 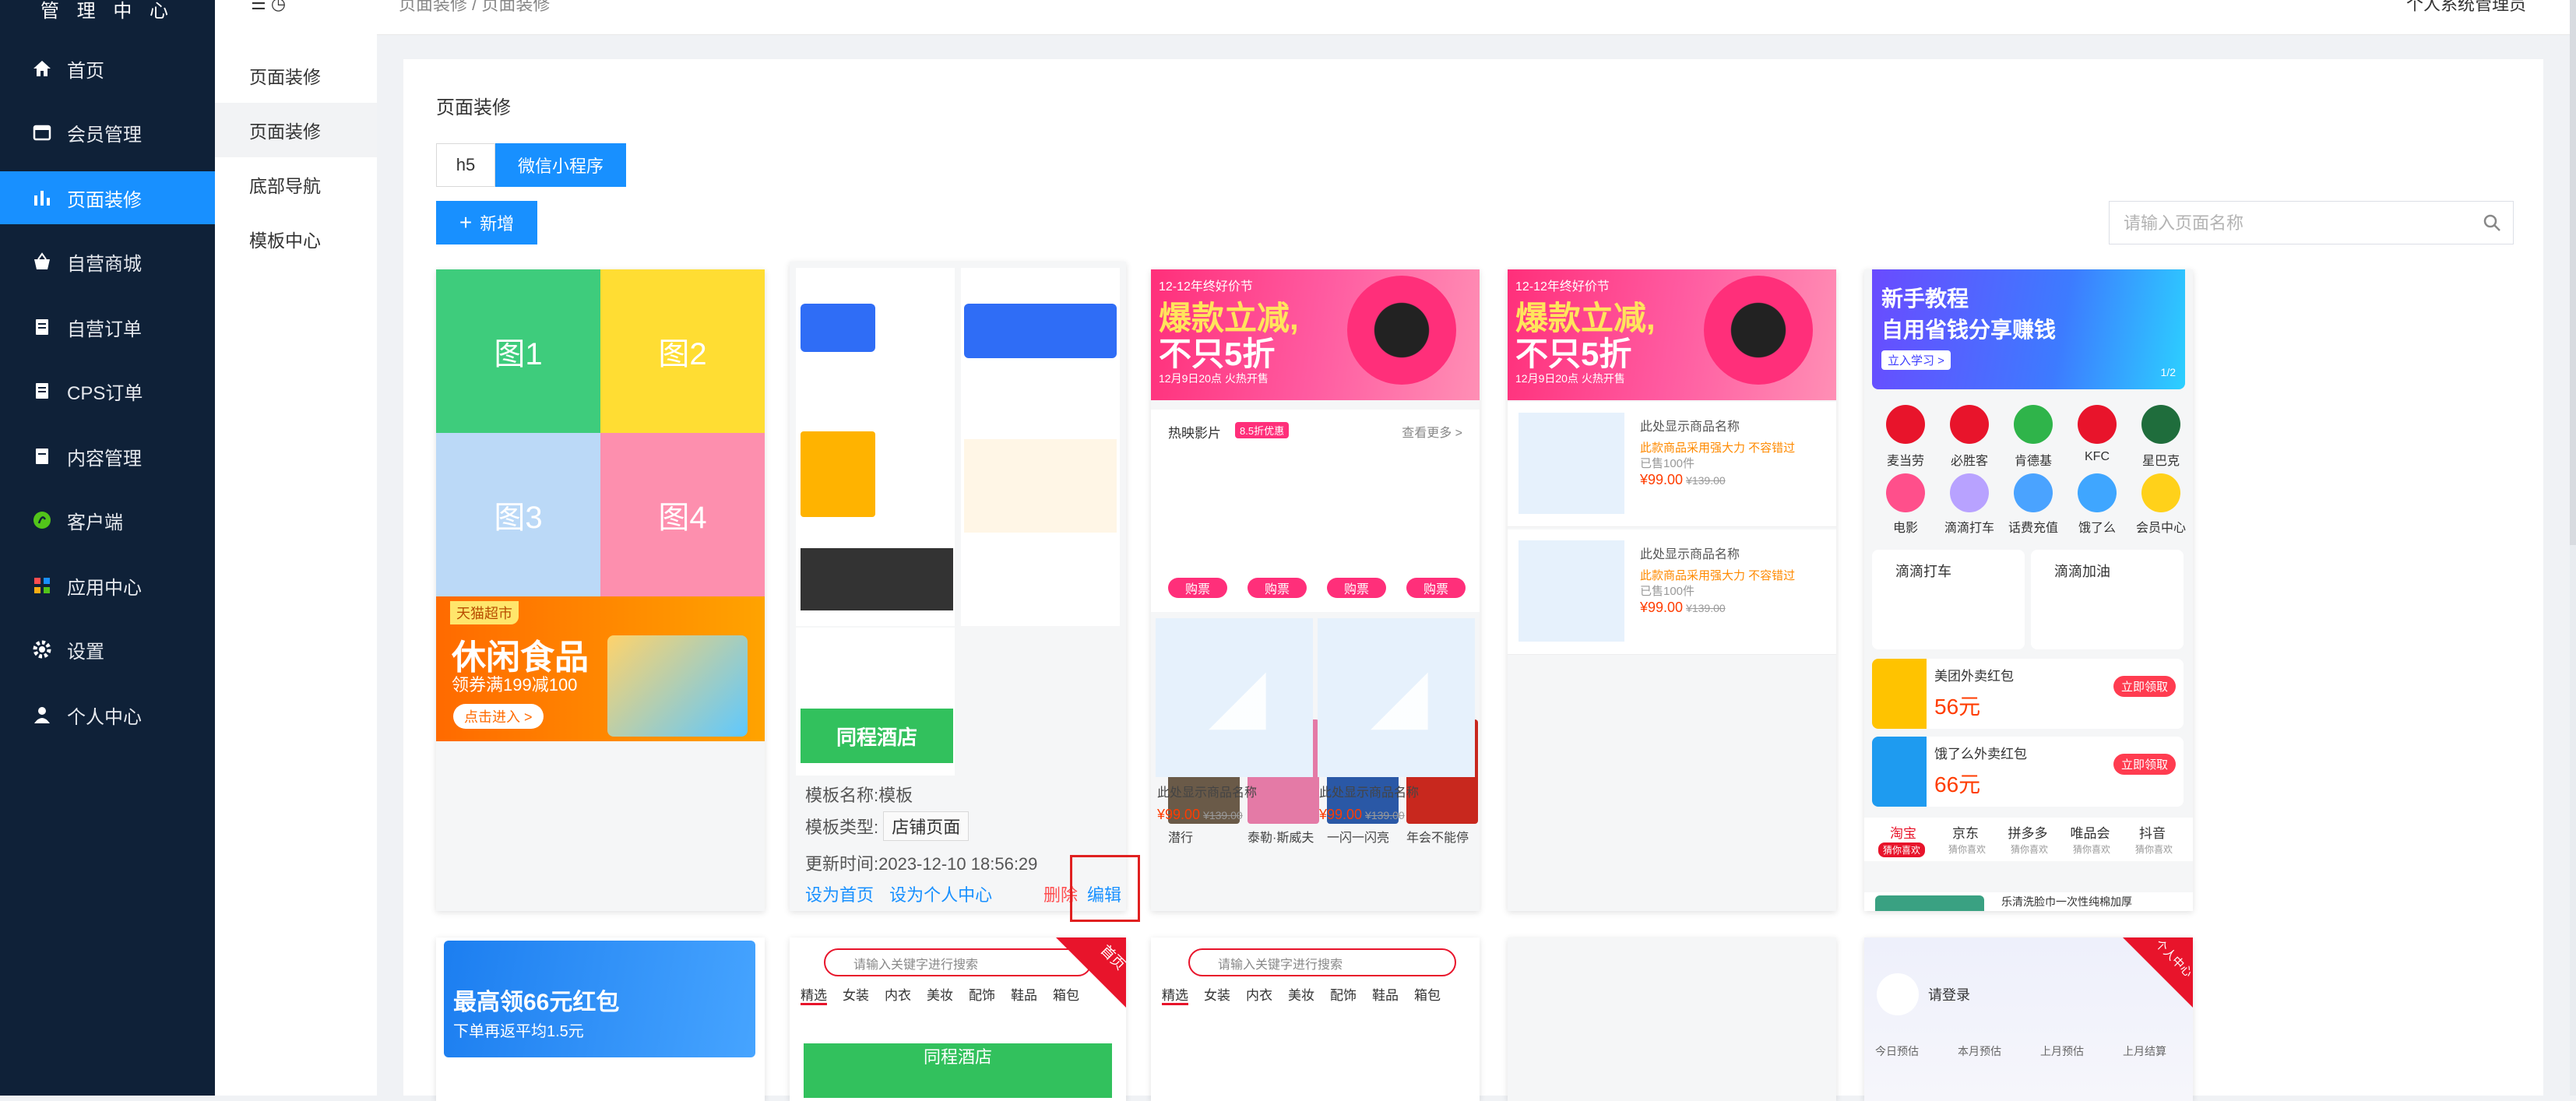 What do you see at coordinates (473, 107) in the screenshot?
I see `page-title: 页面装修` at bounding box center [473, 107].